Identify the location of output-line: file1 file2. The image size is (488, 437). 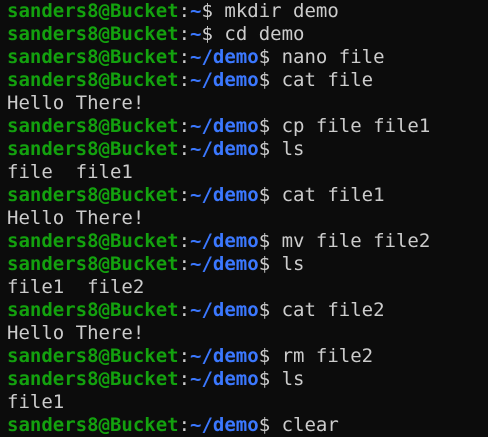
(247, 287).